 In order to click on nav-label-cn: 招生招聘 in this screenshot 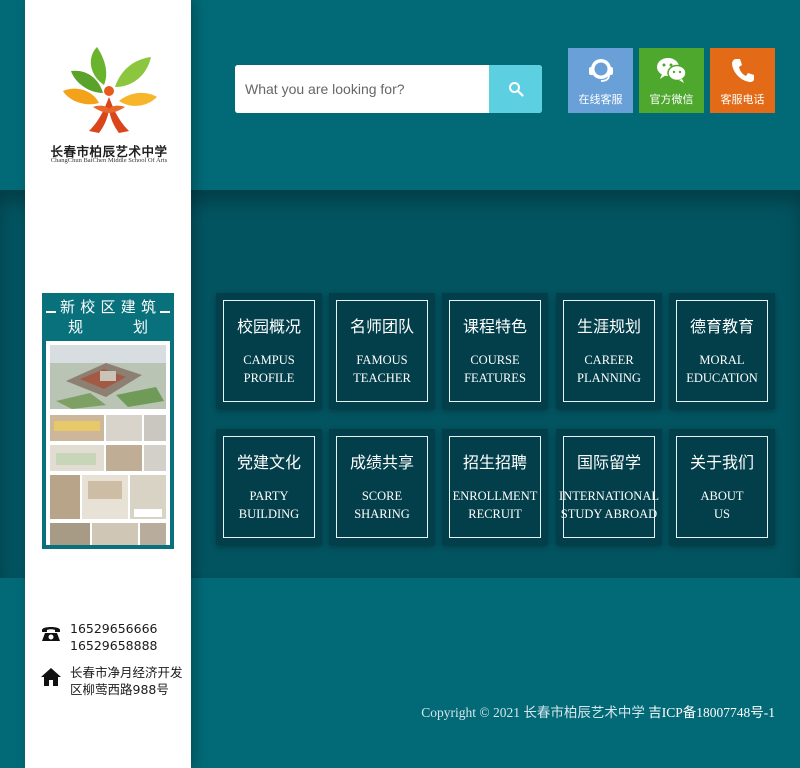, I will do `click(494, 462)`.